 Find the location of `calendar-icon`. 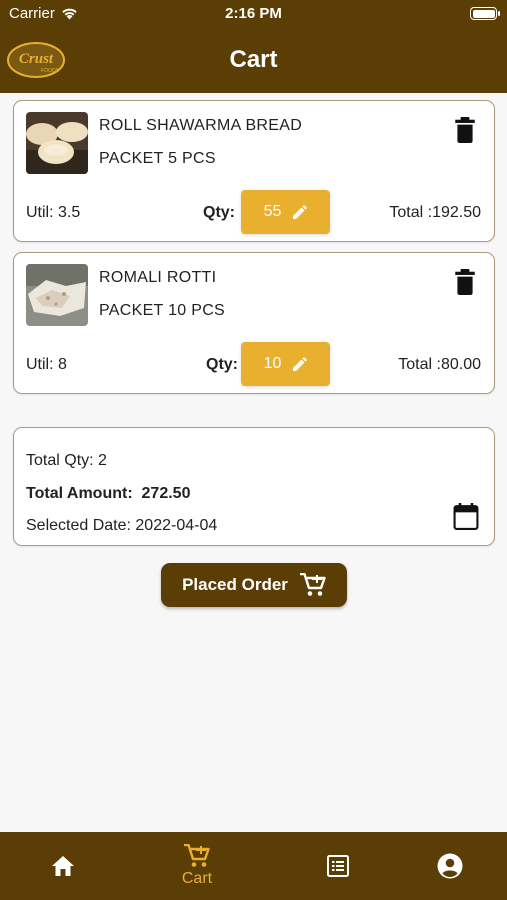

calendar-icon is located at coordinates (466, 516).